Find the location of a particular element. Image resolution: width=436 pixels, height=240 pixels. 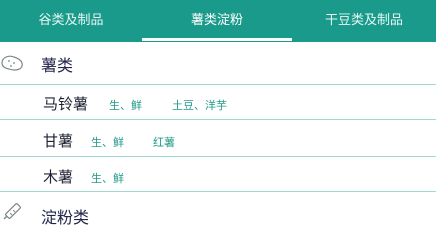

tab-tubers-starch: 薯类淀粉 is located at coordinates (217, 21).